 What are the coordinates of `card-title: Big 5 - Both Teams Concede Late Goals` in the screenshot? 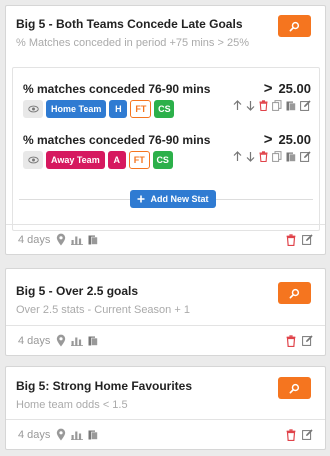 It's located at (129, 24).